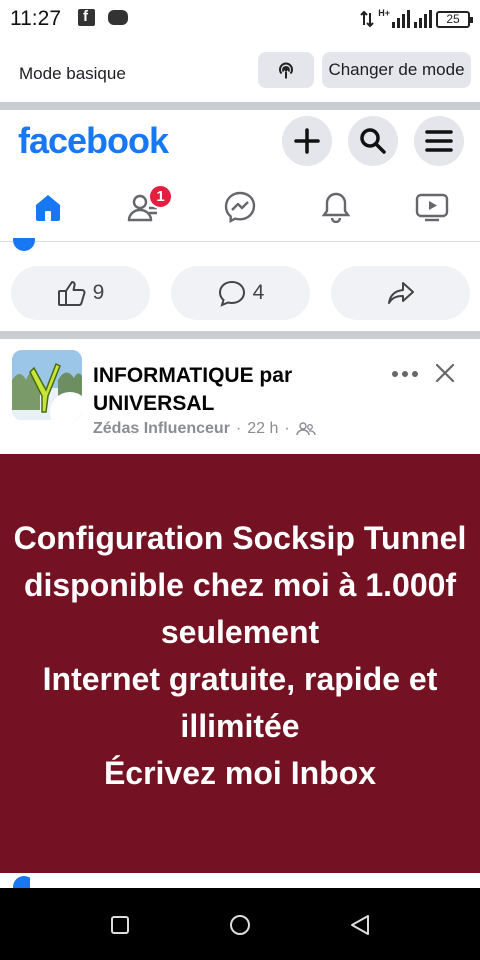 Image resolution: width=480 pixels, height=960 pixels. What do you see at coordinates (240, 141) in the screenshot?
I see `app-header: facebook` at bounding box center [240, 141].